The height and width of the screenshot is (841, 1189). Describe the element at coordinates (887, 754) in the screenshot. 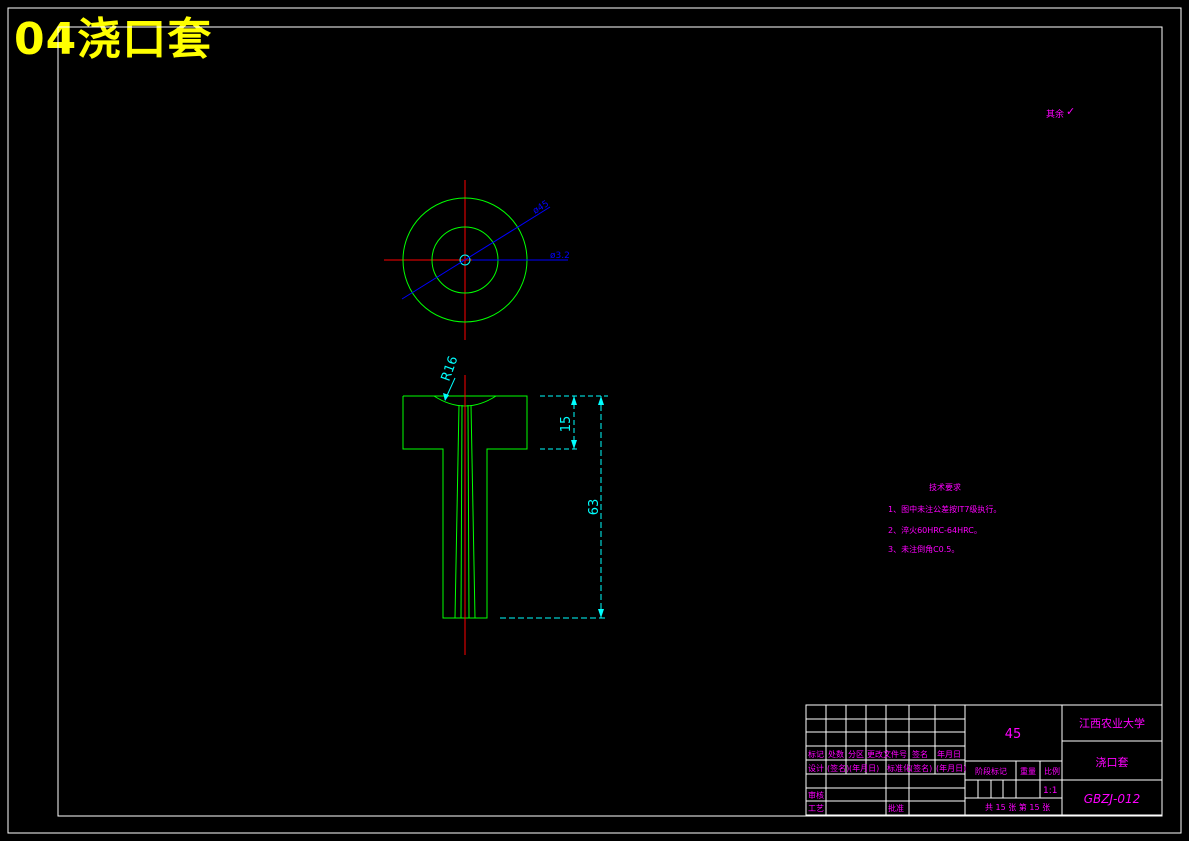

I see `hdr-change-doc: 更改文件号` at that location.